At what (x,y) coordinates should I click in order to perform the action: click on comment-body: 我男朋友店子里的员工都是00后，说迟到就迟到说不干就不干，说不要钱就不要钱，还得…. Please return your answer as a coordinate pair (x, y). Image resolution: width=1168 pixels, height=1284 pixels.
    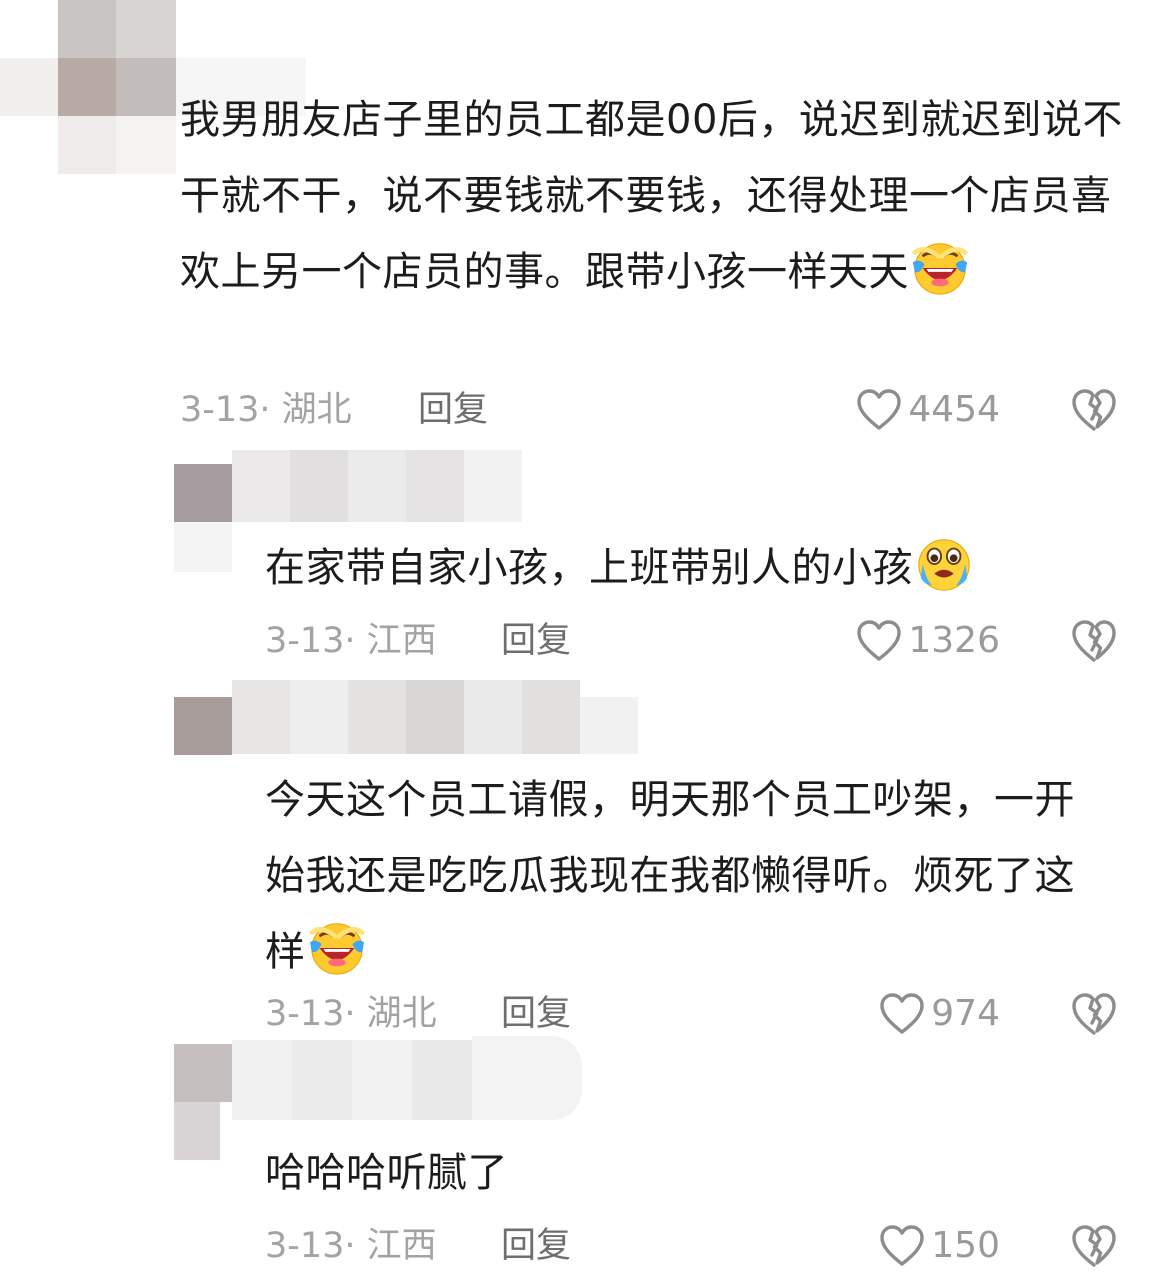
    Looking at the image, I should click on (651, 196).